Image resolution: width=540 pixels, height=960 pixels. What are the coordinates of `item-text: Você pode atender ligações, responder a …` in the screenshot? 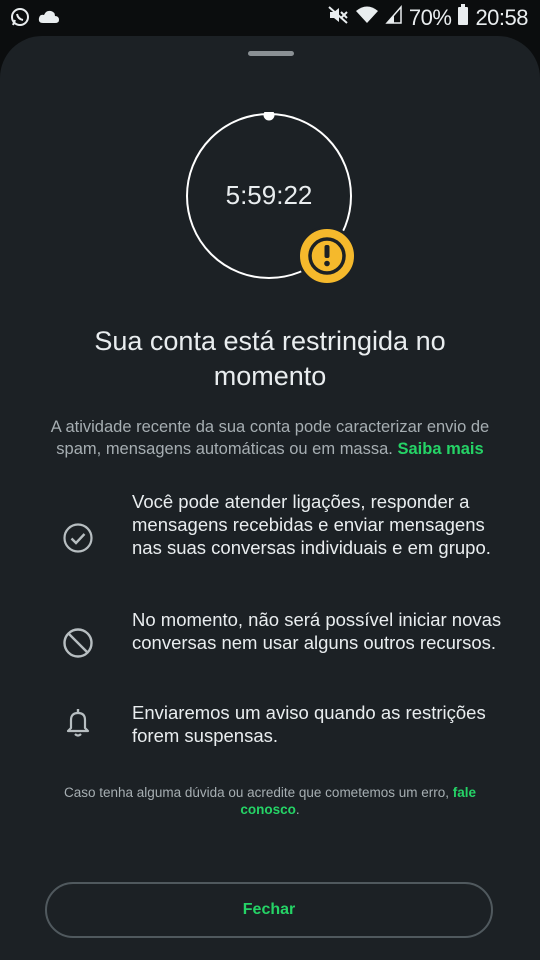 It's located at (311, 524).